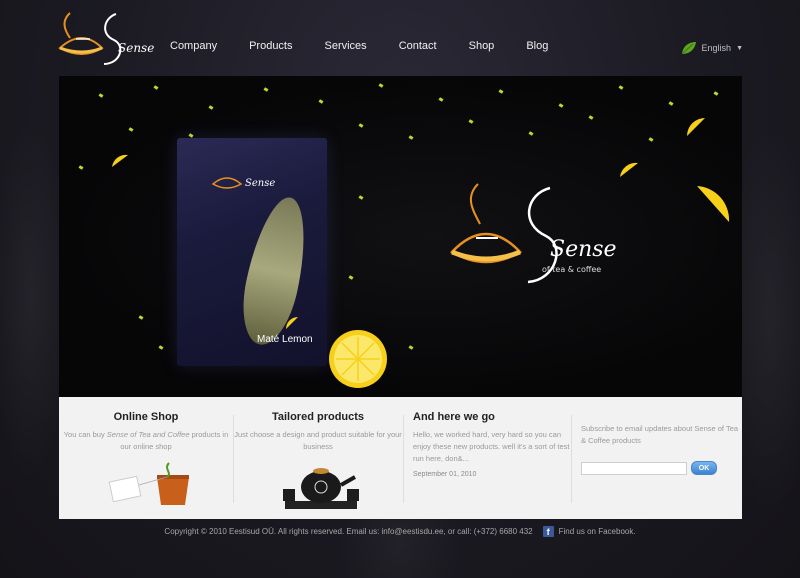 The height and width of the screenshot is (578, 800). Describe the element at coordinates (548, 531) in the screenshot. I see `facebook-icon: f` at that location.